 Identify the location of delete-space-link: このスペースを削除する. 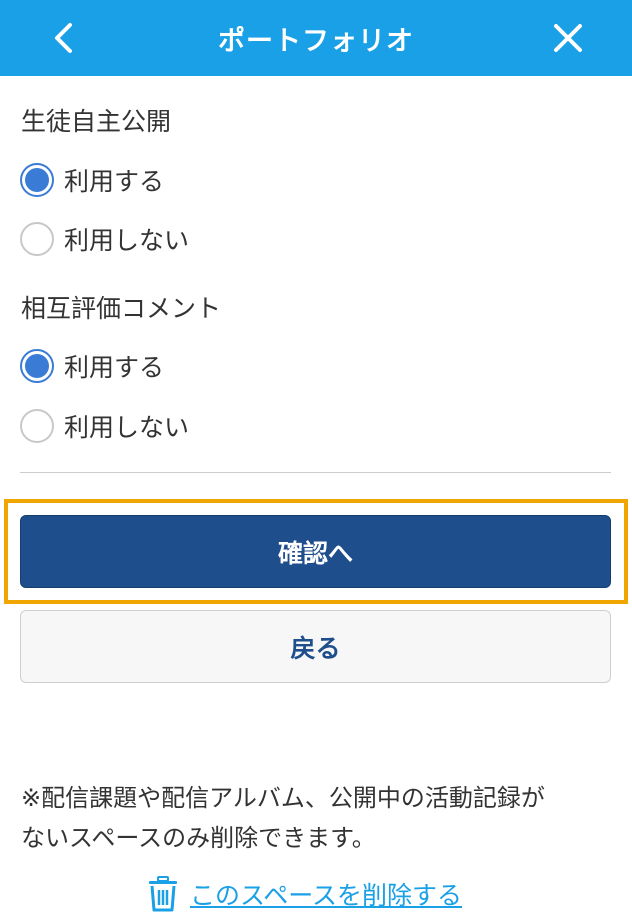
(305, 894).